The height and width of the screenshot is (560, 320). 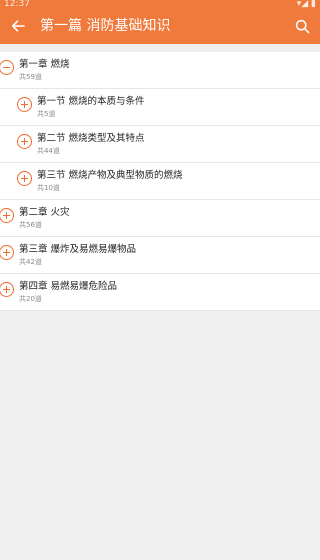 I want to click on chapter-title: 第二章 火灾, so click(x=44, y=212).